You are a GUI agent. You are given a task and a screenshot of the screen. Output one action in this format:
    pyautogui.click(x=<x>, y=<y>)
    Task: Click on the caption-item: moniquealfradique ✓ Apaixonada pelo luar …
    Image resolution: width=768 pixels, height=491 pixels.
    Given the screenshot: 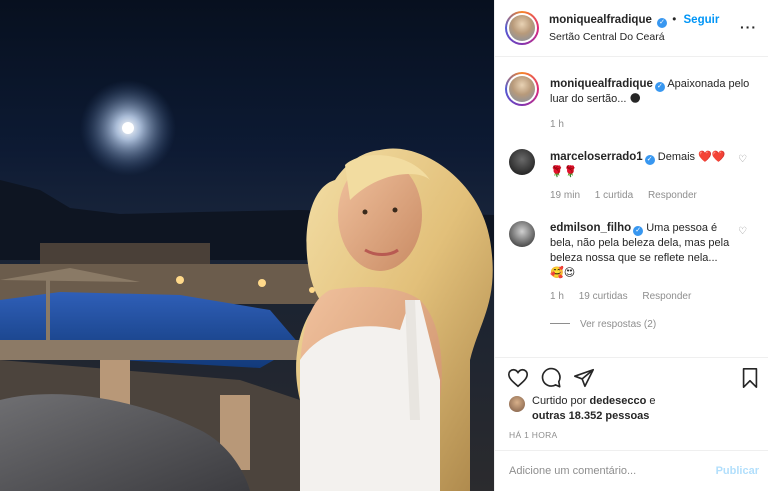 What is the action you would take?
    pyautogui.click(x=631, y=102)
    